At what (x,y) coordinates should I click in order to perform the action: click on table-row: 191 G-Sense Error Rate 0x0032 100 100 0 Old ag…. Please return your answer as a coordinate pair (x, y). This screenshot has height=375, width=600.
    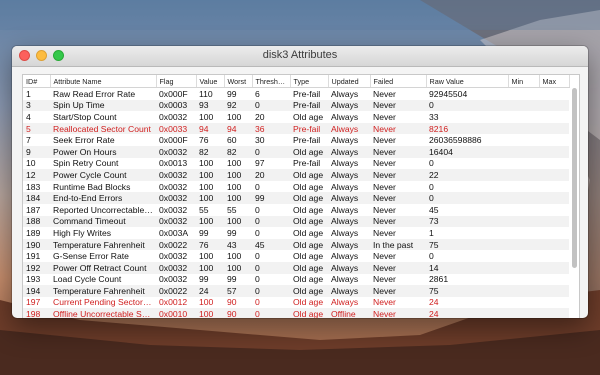
    Looking at the image, I should click on (296, 256).